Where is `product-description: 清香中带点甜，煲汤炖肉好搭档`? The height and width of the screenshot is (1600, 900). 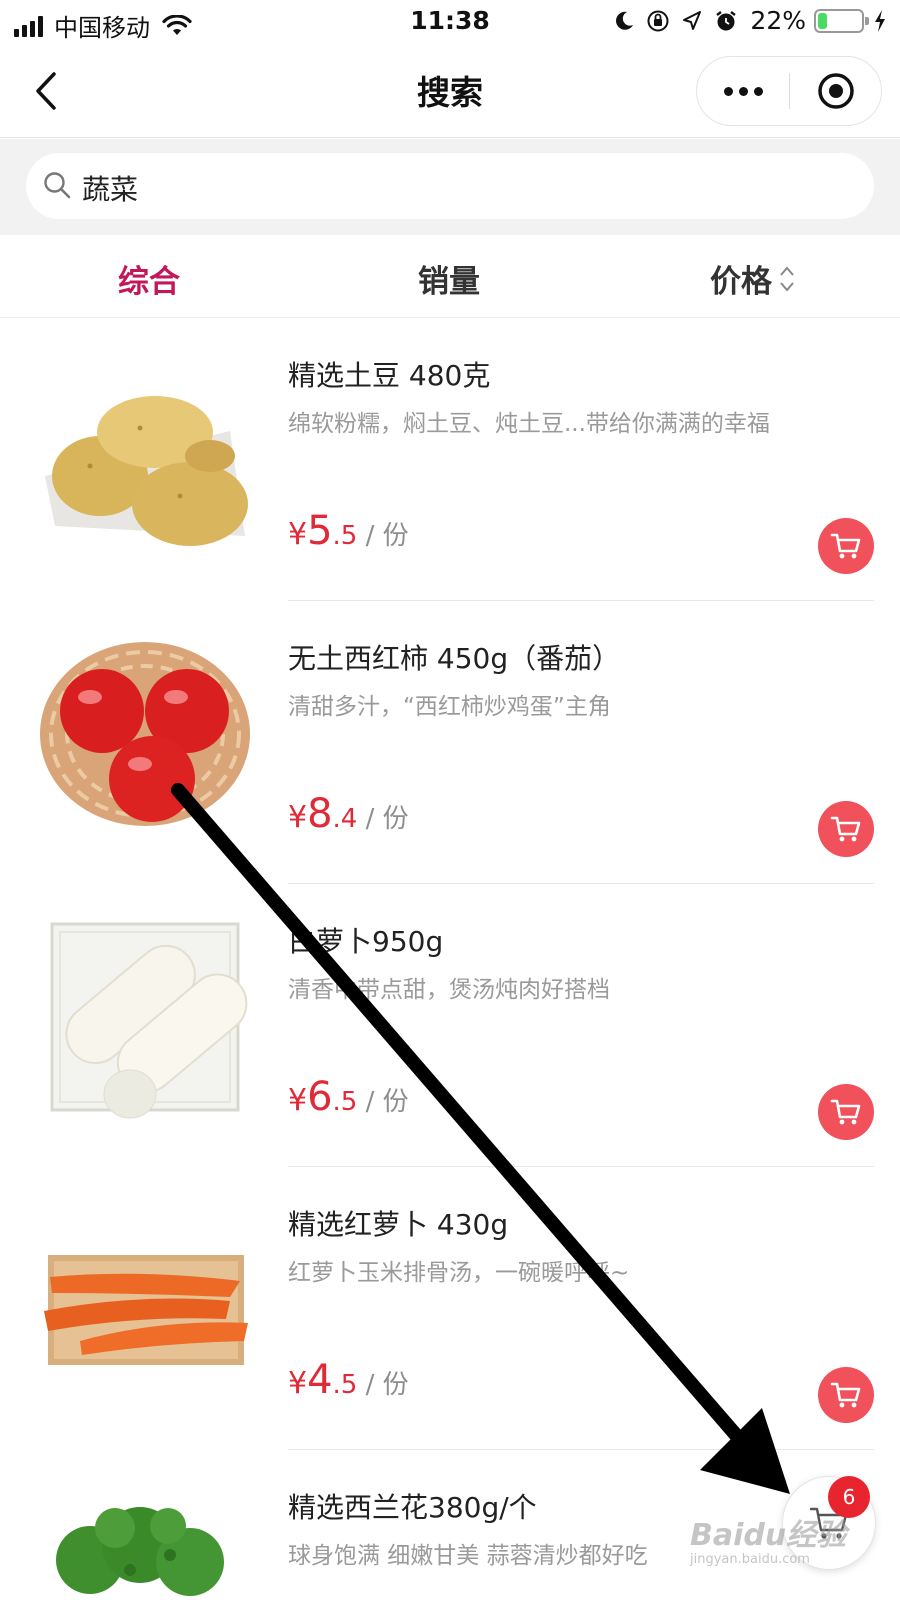
product-description: 清香中带点甜，煲汤炖肉好搭档 is located at coordinates (449, 990).